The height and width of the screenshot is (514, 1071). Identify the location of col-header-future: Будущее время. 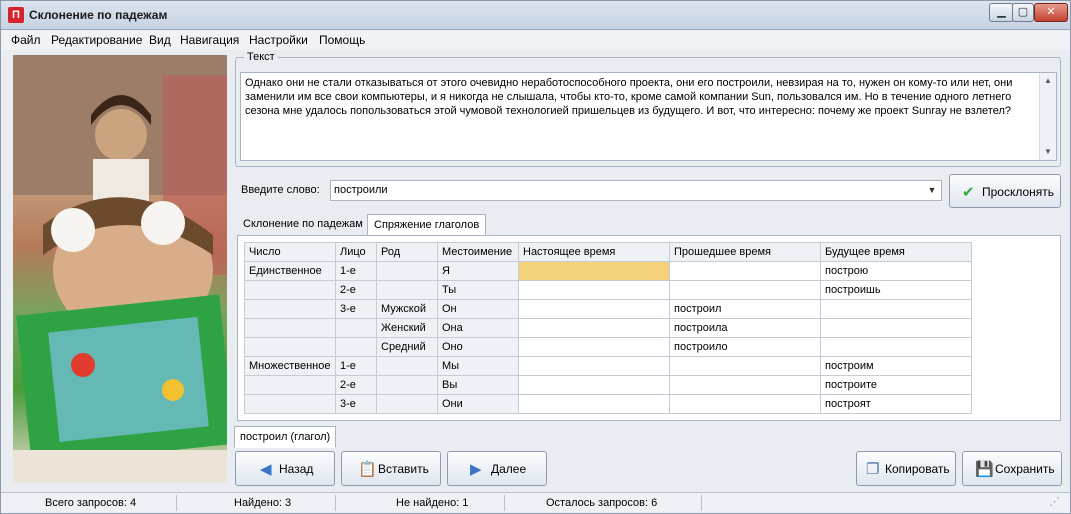
(896, 252).